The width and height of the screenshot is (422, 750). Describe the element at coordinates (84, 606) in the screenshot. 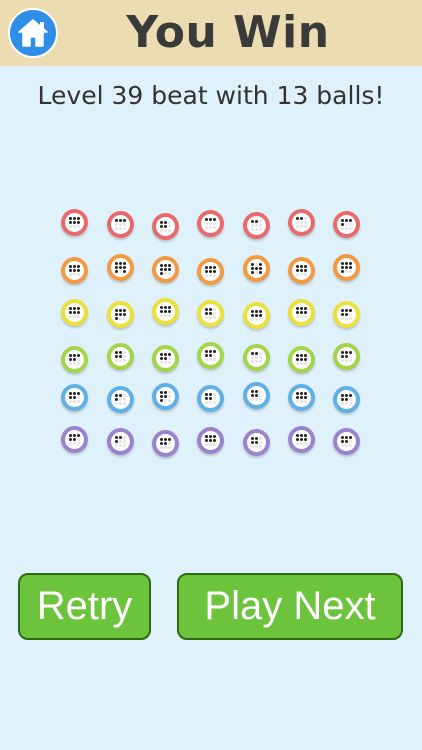

I see `retry-button: Retry` at that location.